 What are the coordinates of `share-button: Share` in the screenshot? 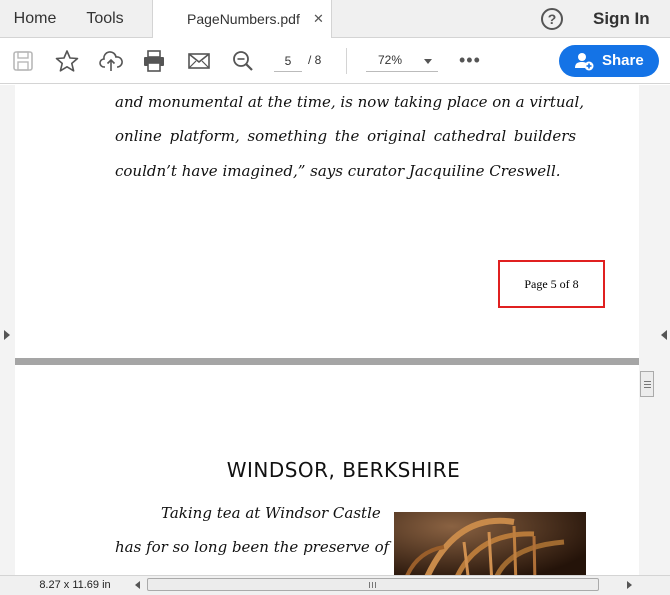 It's located at (609, 61).